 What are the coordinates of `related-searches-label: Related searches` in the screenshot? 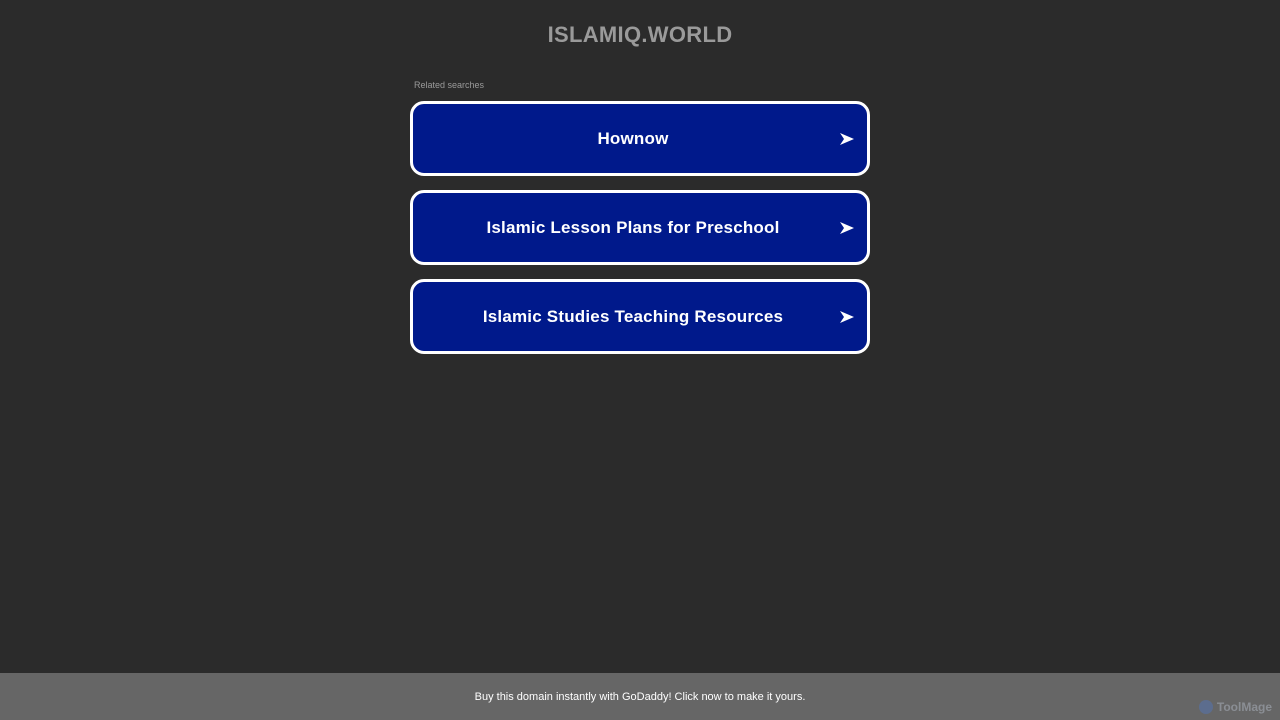 It's located at (449, 85).